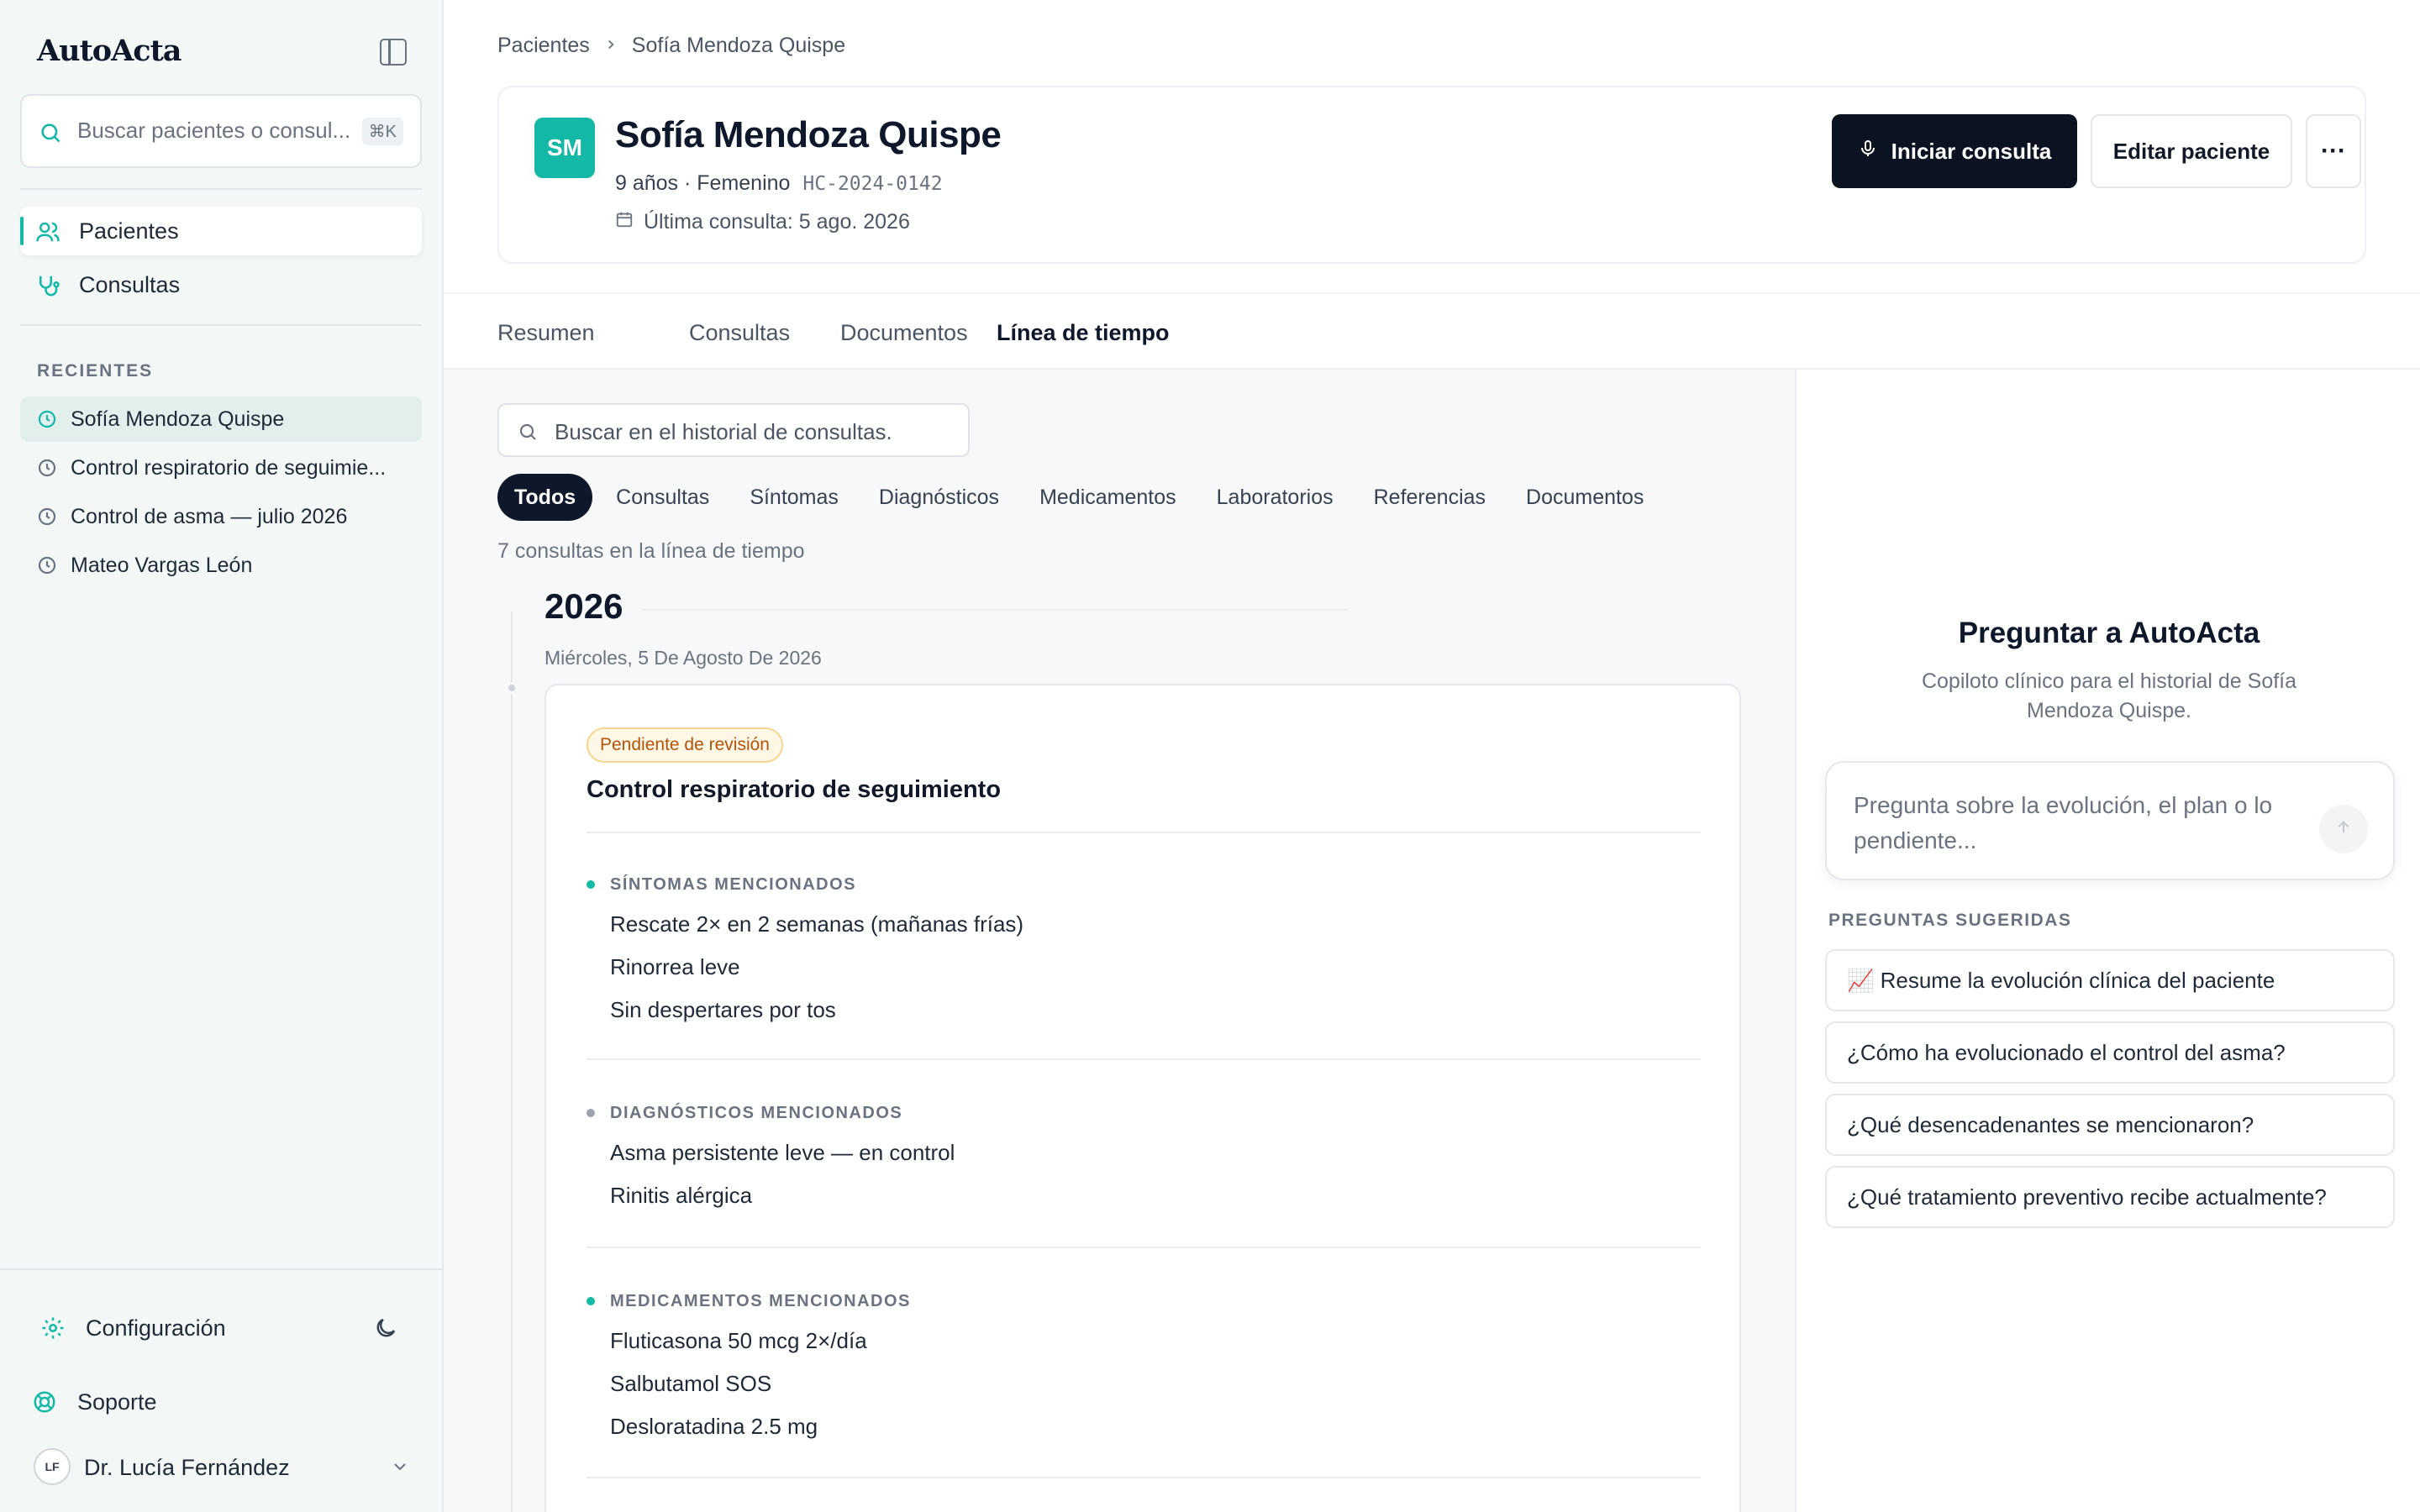 This screenshot has height=1512, width=2420. I want to click on recent-item: Control de asma — julio 2026, so click(221, 516).